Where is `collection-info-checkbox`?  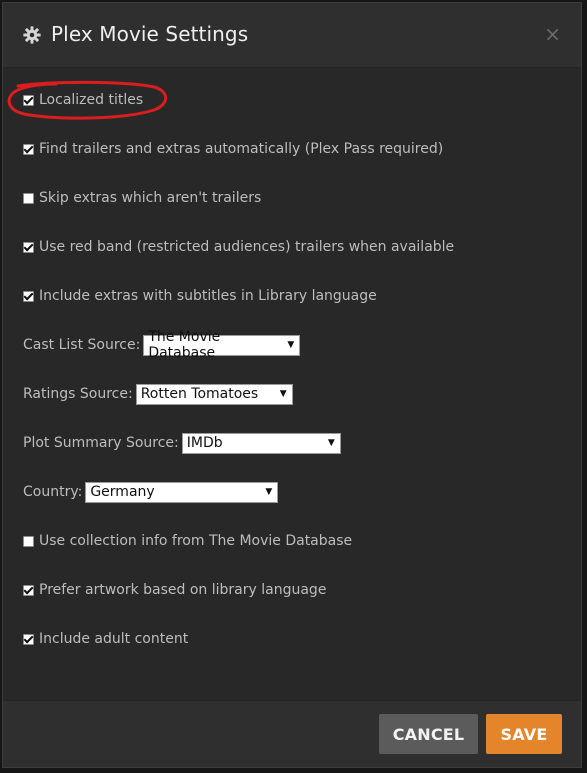 collection-info-checkbox is located at coordinates (28, 541).